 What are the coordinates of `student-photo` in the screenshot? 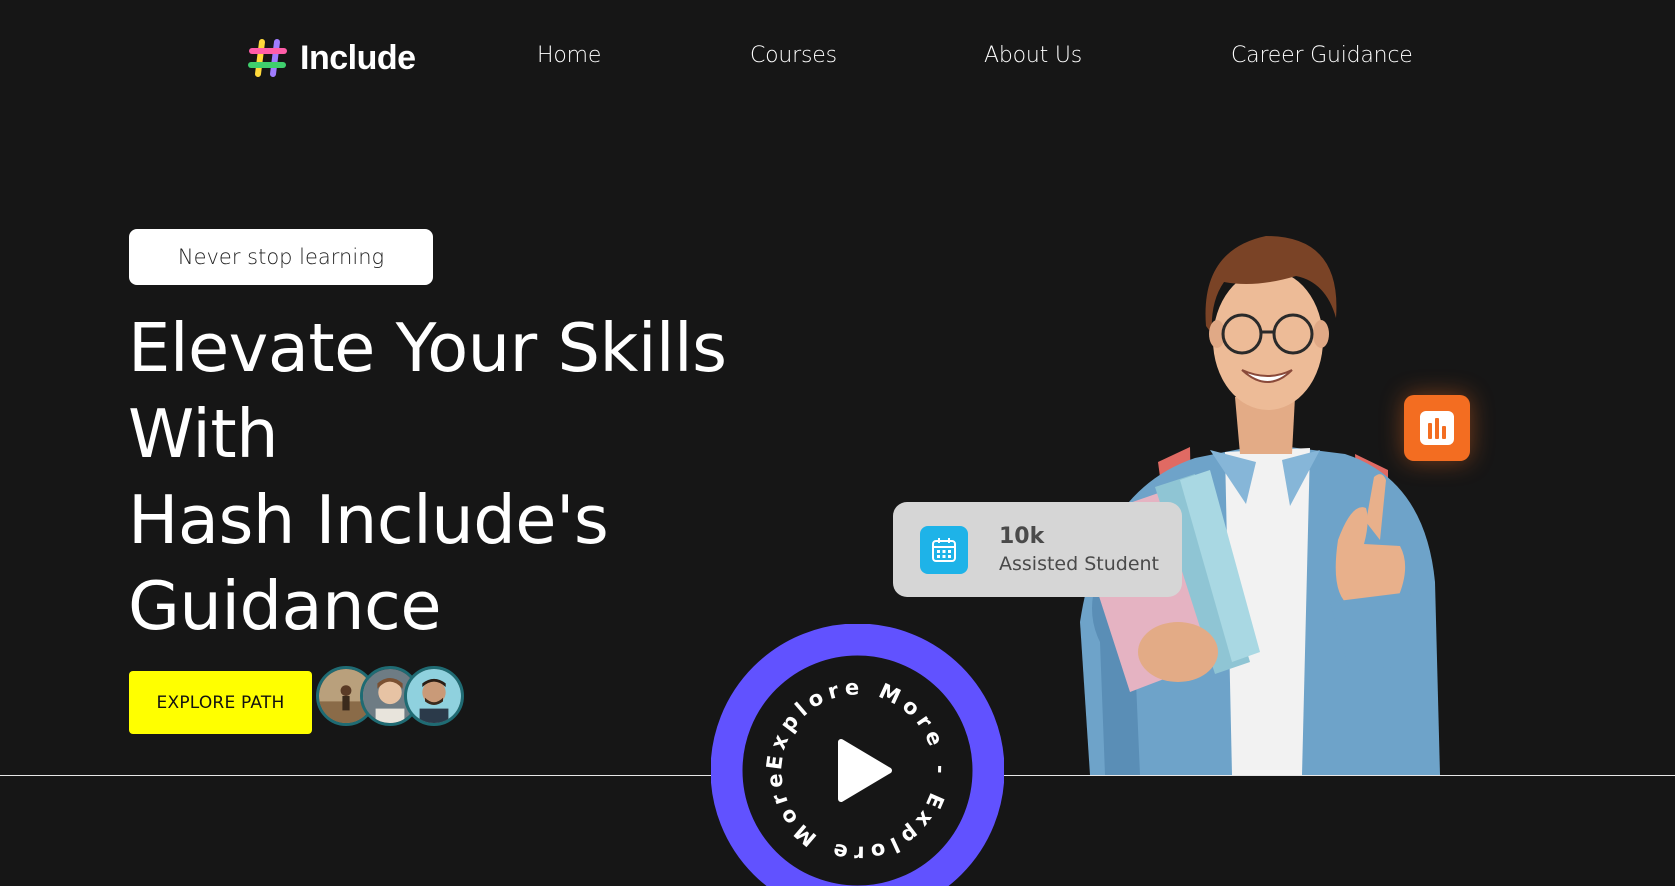 It's located at (1257, 505).